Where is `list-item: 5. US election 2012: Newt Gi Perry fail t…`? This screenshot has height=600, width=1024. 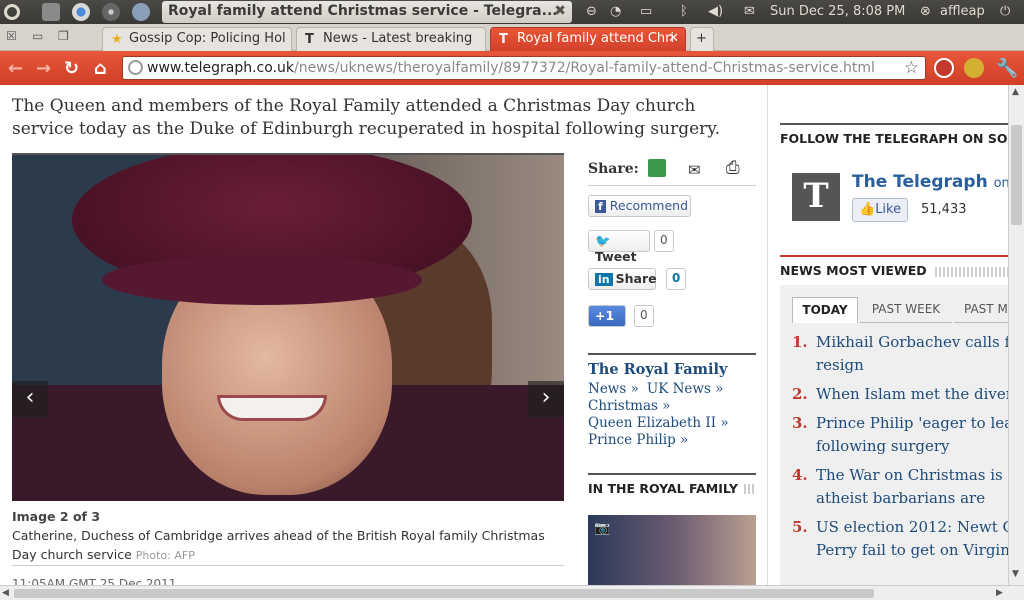
list-item: 5. US election 2012: Newt Gi Perry fail t… is located at coordinates (894, 541).